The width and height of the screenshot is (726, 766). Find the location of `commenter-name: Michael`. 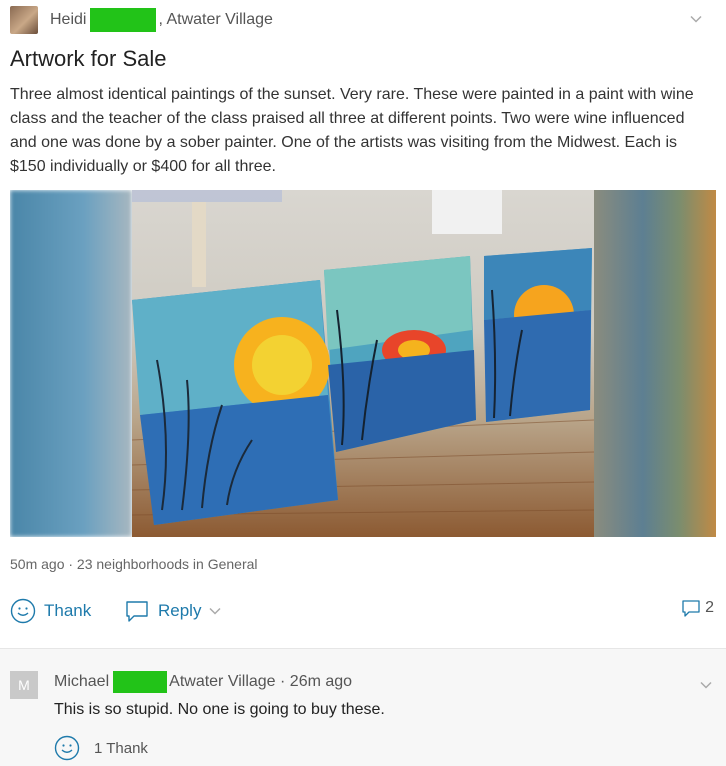

commenter-name: Michael is located at coordinates (81, 682).